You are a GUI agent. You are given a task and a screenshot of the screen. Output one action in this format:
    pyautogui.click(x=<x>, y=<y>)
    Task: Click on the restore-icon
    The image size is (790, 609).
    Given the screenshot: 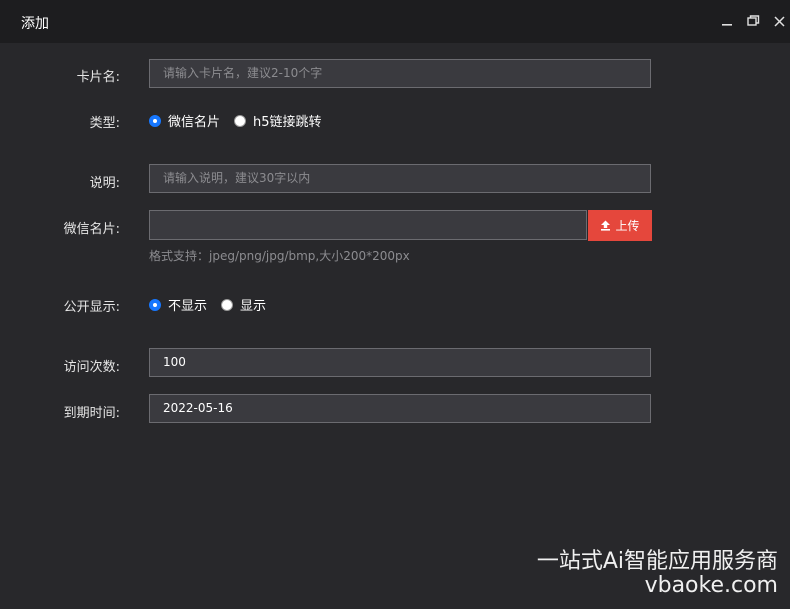 What is the action you would take?
    pyautogui.click(x=753, y=21)
    